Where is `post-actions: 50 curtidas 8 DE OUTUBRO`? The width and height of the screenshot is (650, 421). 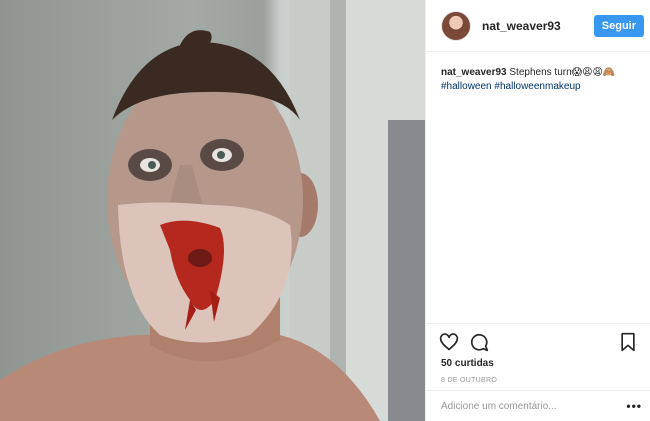 post-actions: 50 curtidas 8 DE OUTUBRO is located at coordinates (538, 353).